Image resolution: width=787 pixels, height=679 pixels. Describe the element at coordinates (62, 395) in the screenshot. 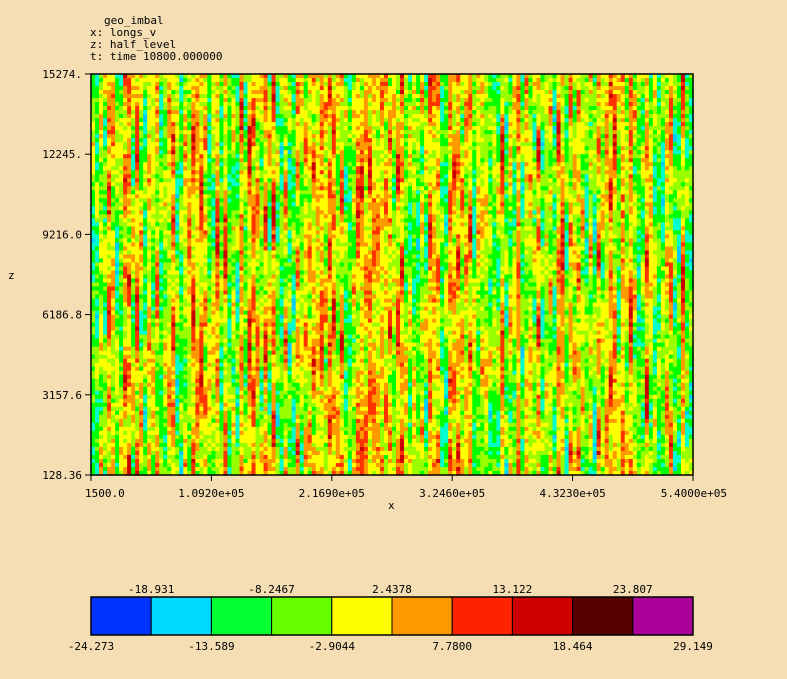

I see `y-tick-label: 3157.6` at that location.